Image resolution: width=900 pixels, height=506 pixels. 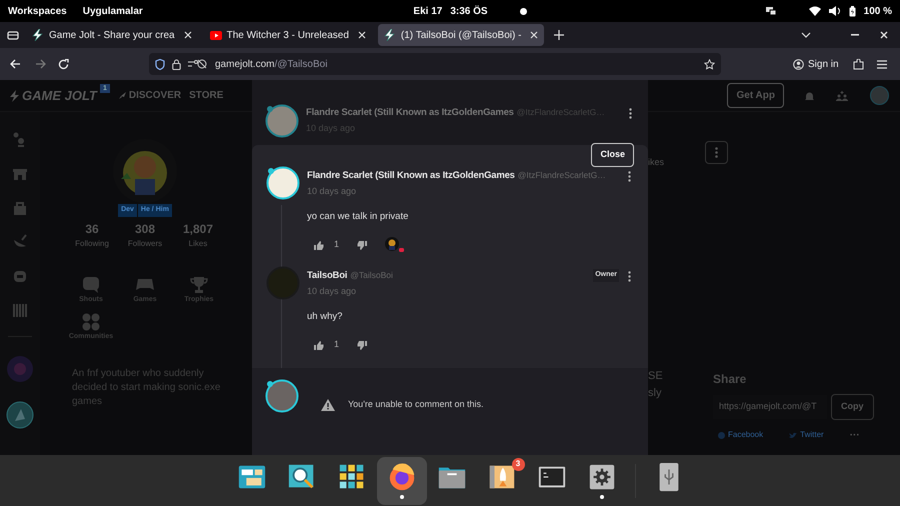 What do you see at coordinates (112, 11) in the screenshot?
I see `top-menu: Uygulamalar` at bounding box center [112, 11].